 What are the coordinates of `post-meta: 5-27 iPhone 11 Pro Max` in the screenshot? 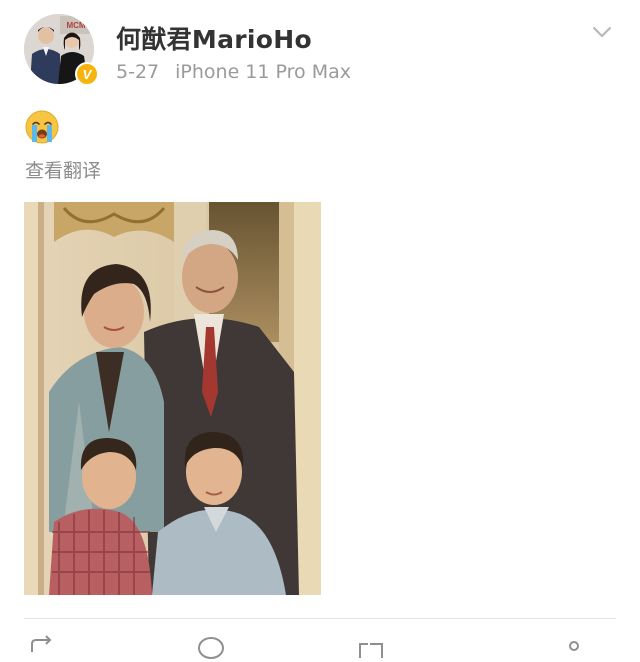 It's located at (233, 72).